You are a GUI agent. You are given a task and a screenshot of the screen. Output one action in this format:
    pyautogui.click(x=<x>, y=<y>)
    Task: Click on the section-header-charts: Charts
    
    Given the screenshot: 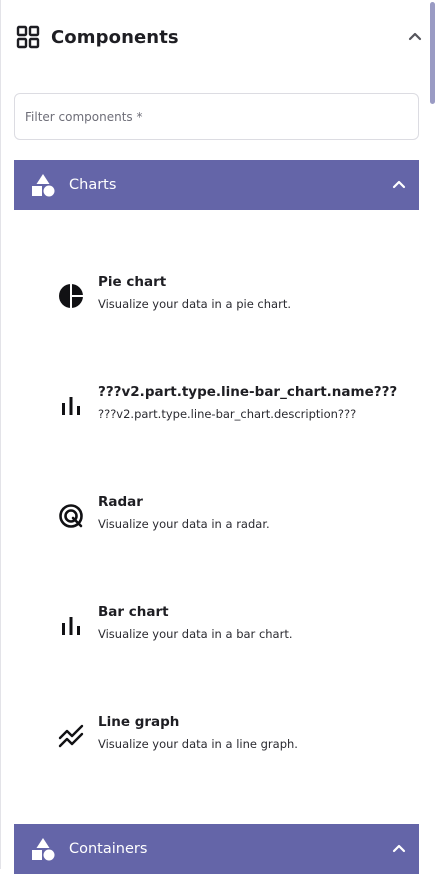 What is the action you would take?
    pyautogui.click(x=216, y=185)
    